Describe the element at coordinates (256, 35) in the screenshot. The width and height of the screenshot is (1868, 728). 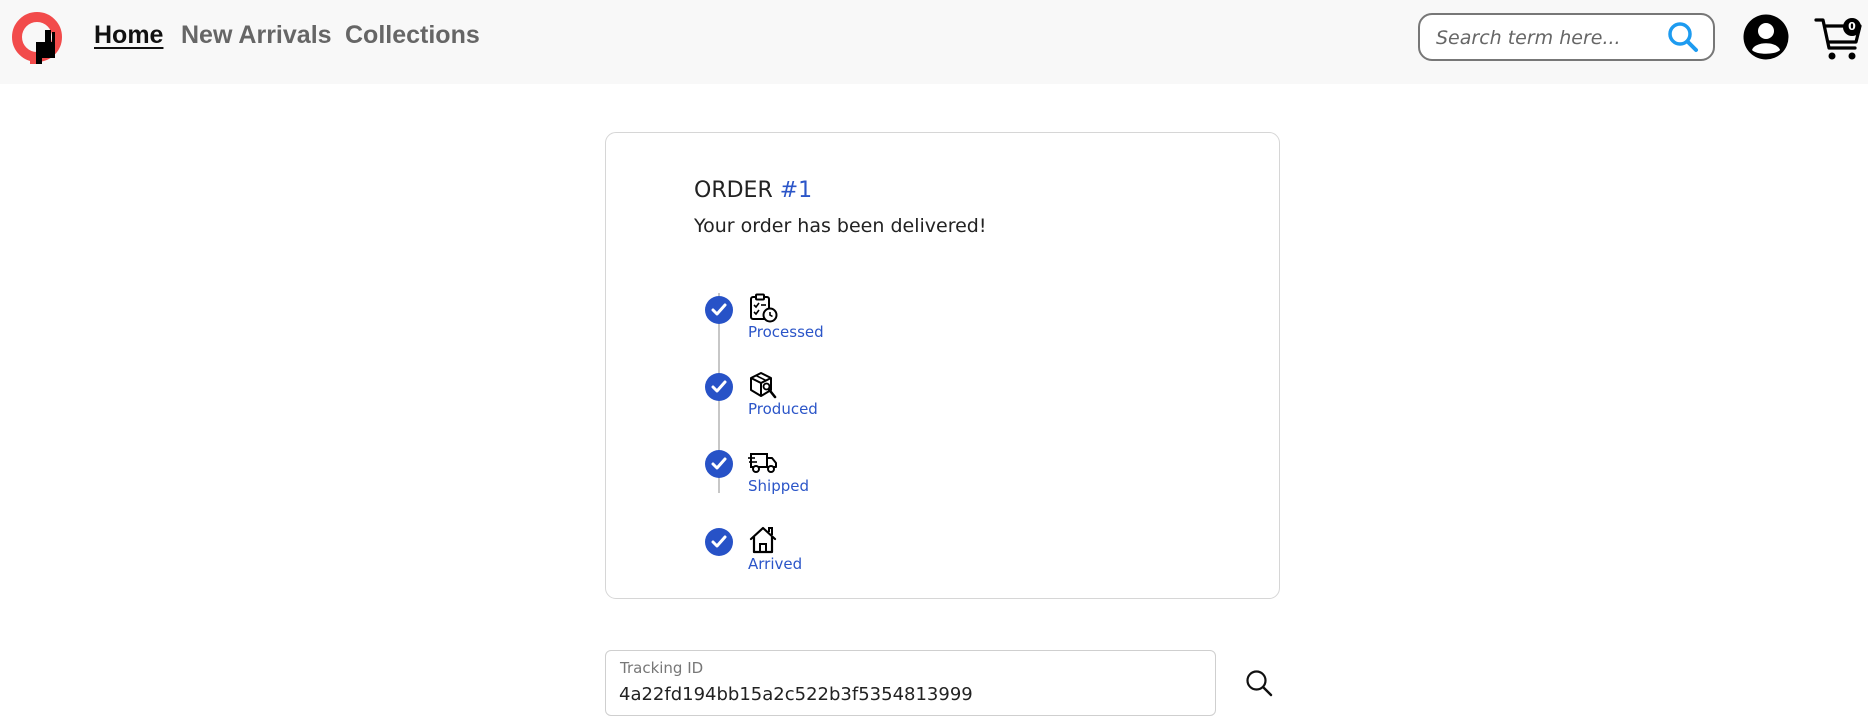
I see `nav-link-new-arrivals: New Arrivals` at that location.